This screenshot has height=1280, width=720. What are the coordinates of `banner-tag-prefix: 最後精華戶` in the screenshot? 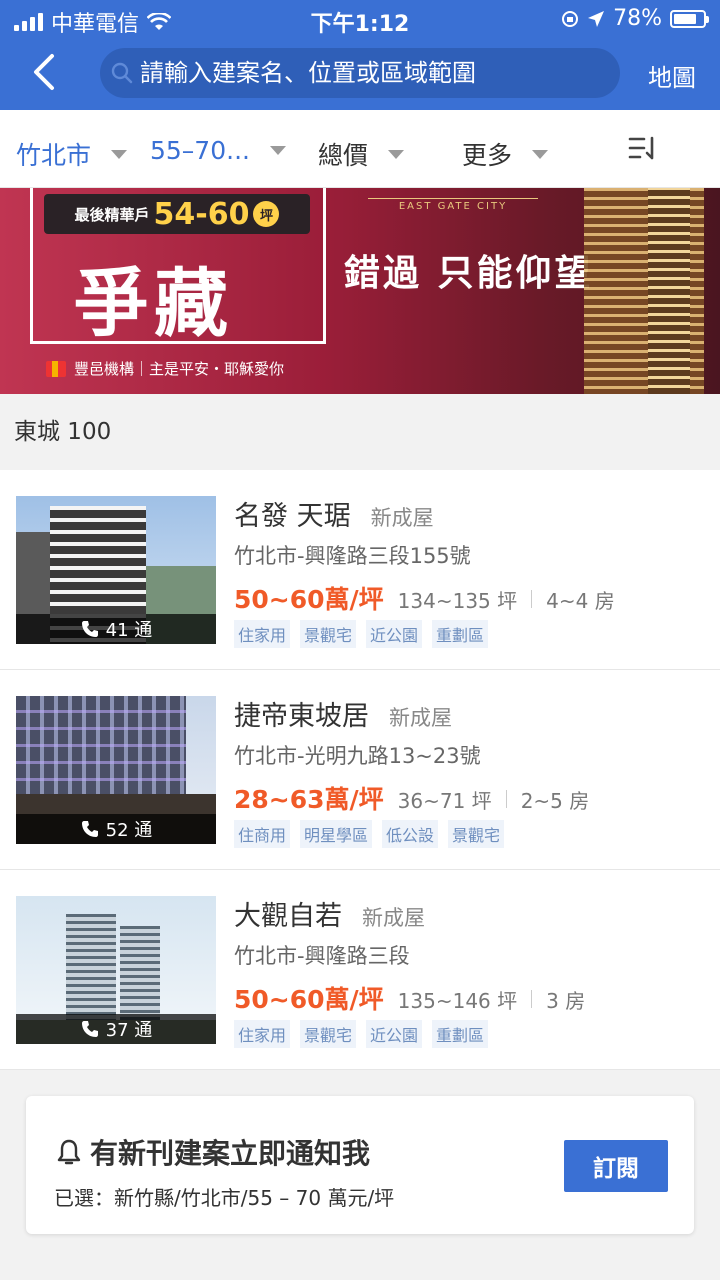 It's located at (112, 214).